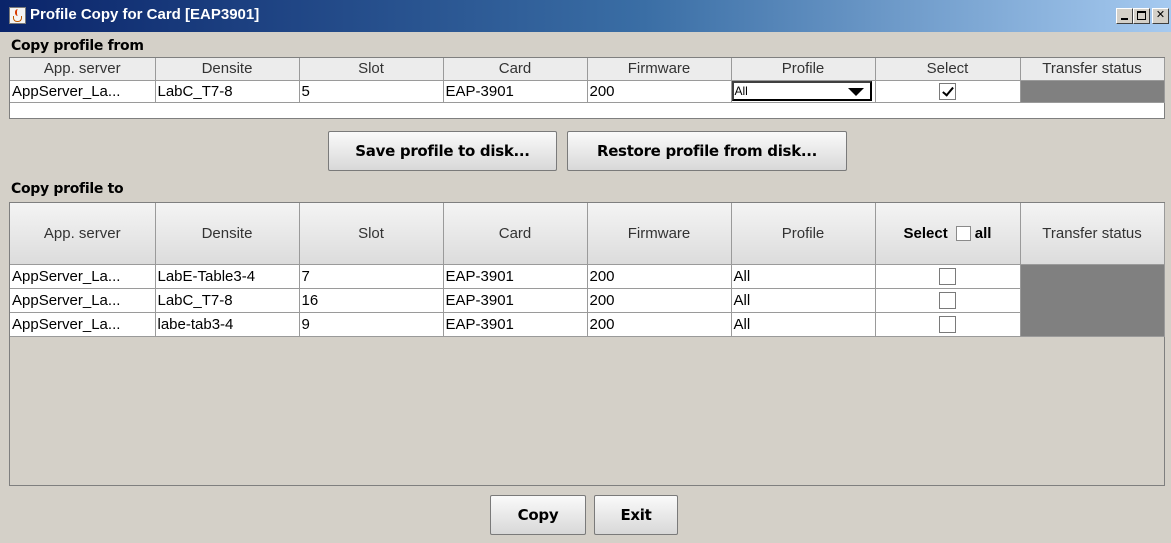 The height and width of the screenshot is (543, 1171). I want to click on profile-dropdown: All, so click(801, 91).